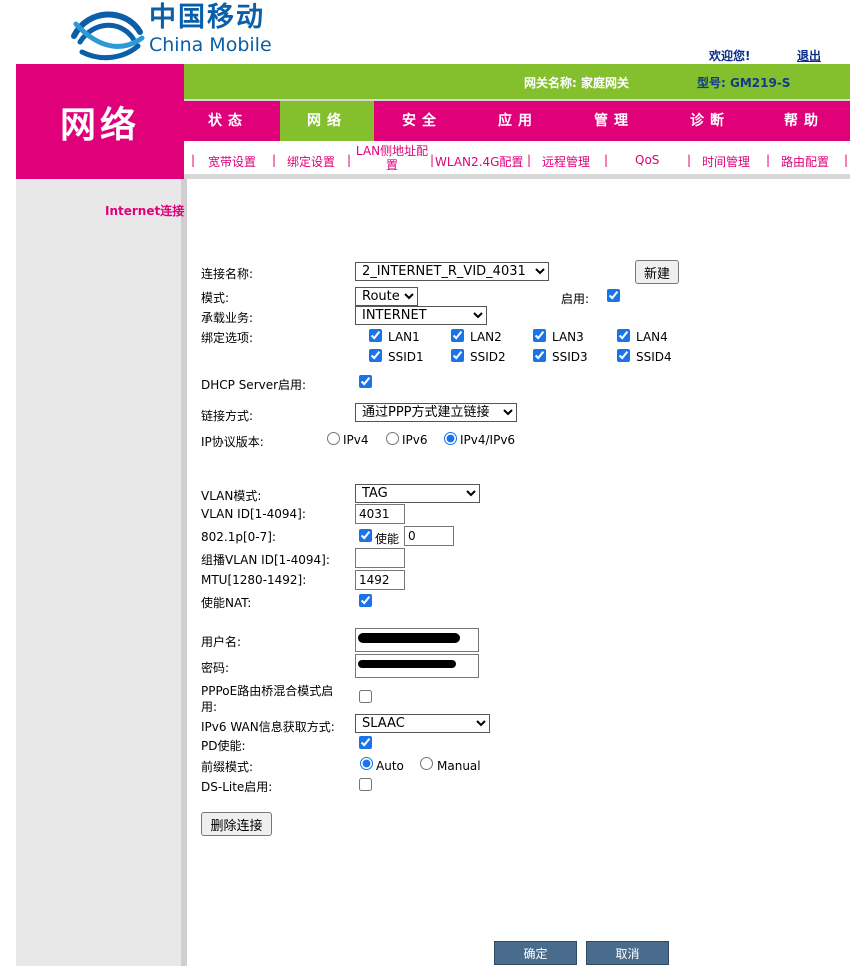 The height and width of the screenshot is (966, 866). I want to click on pppoe-mix-checkbox, so click(365, 696).